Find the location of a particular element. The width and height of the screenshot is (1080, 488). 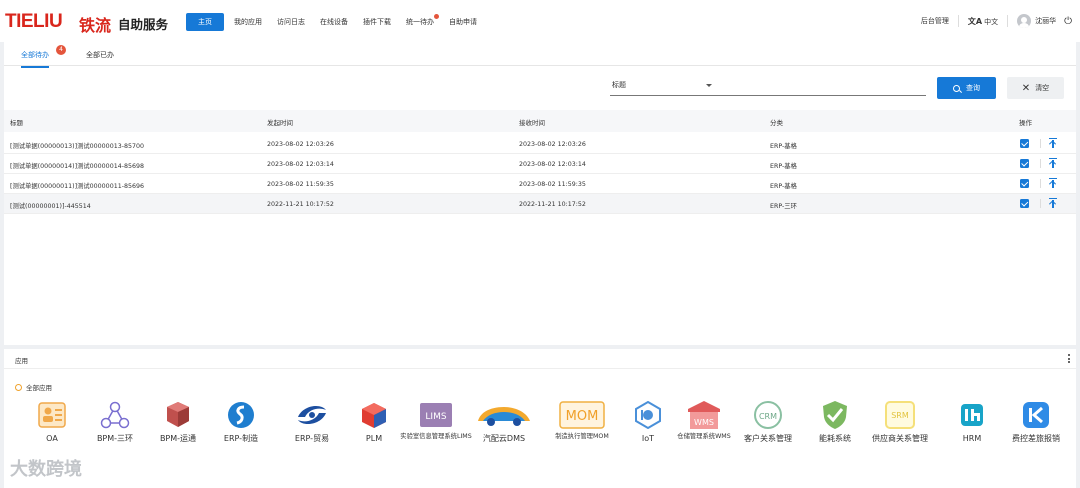

wms-icon-text: WMS is located at coordinates (704, 422).